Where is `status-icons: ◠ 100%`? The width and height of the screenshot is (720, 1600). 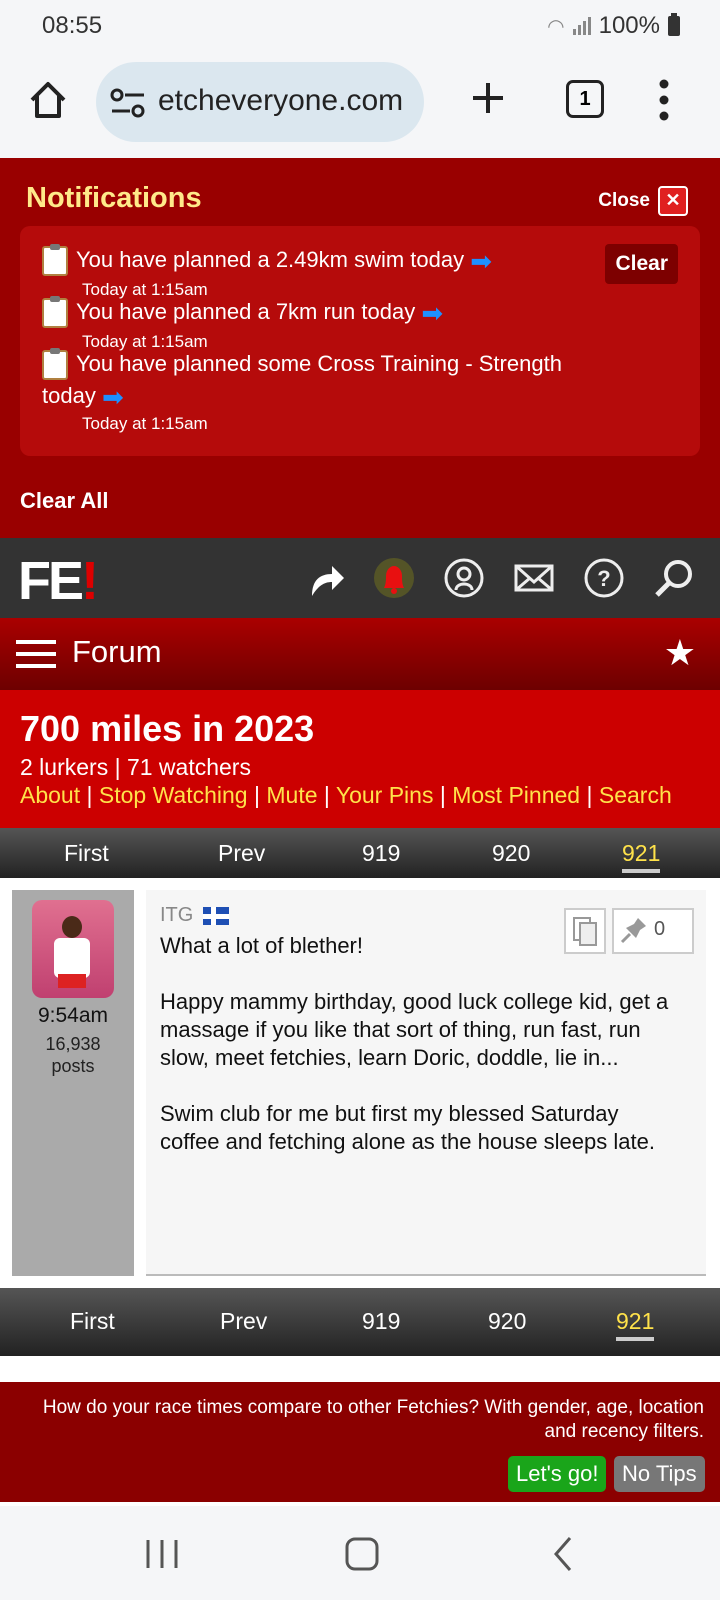
status-icons: ◠ 100% is located at coordinates (613, 26).